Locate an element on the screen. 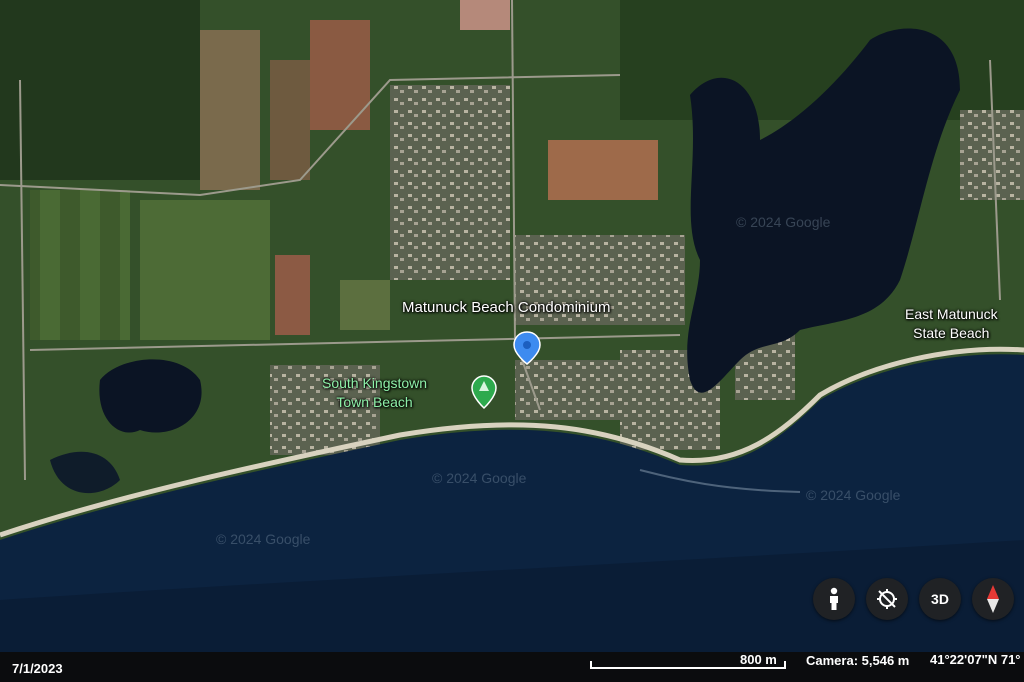  imagery-date: 7/1/2023 is located at coordinates (37, 668).